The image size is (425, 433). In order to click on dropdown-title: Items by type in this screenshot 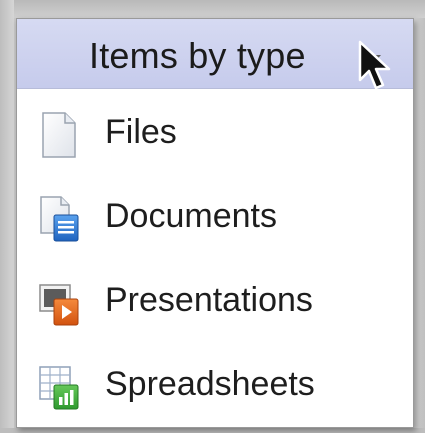, I will do `click(197, 55)`.